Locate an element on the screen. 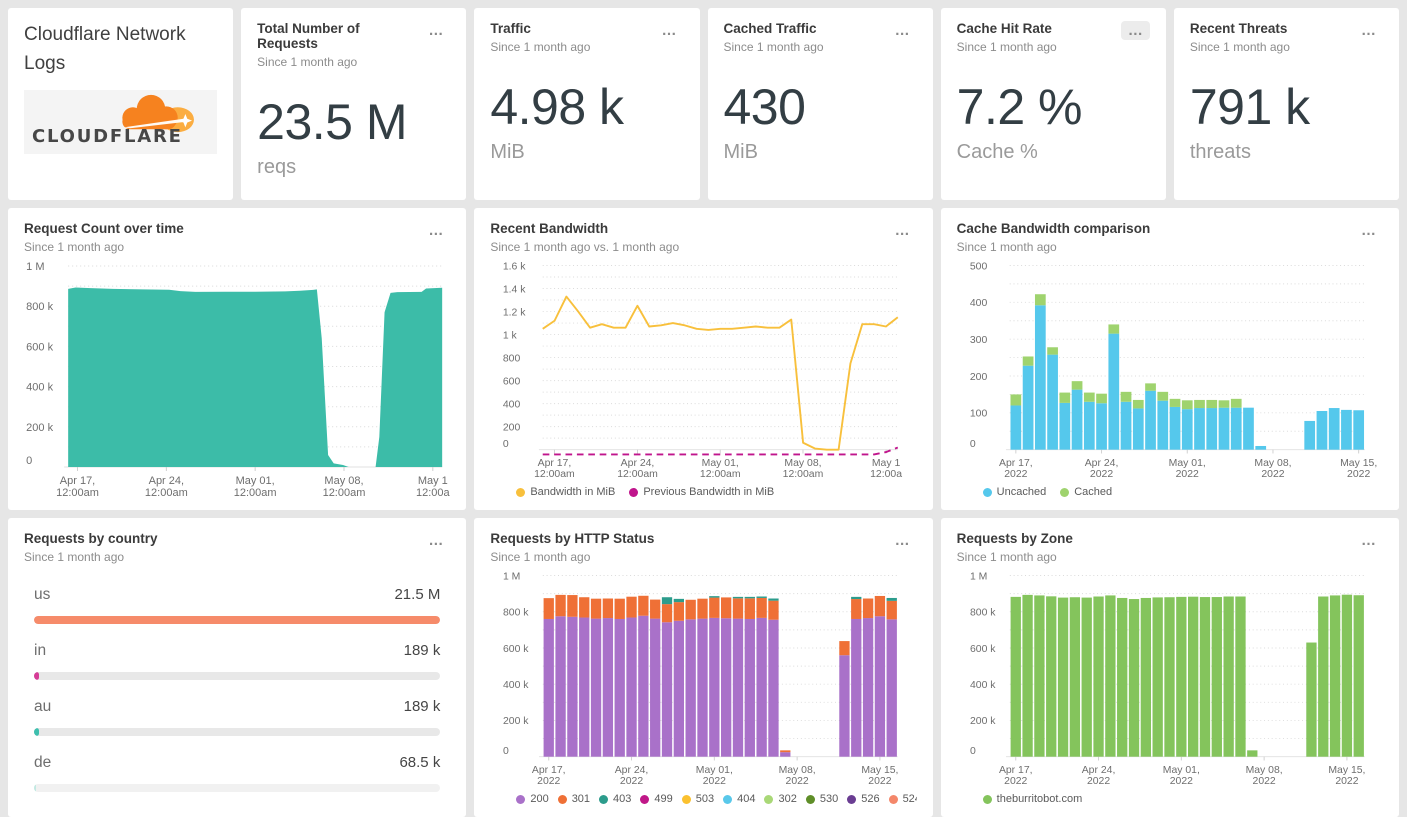  panel-title: Cached Traffic is located at coordinates (770, 28).